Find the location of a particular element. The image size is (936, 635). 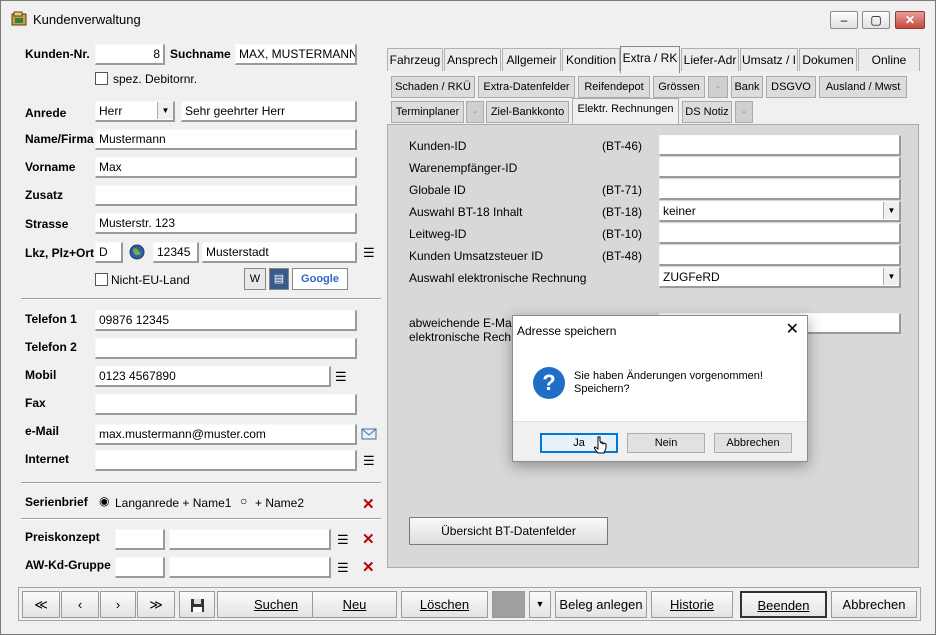

neu-button: Neu is located at coordinates (354, 604).